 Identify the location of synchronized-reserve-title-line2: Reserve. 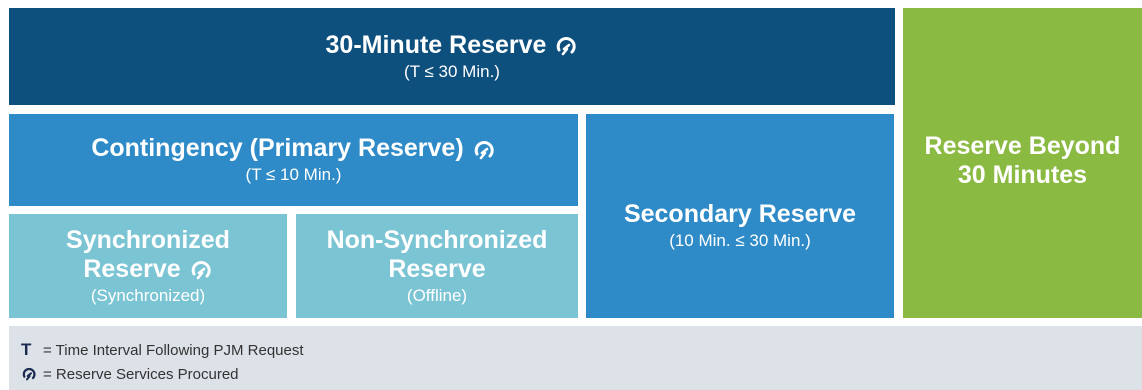
(132, 268).